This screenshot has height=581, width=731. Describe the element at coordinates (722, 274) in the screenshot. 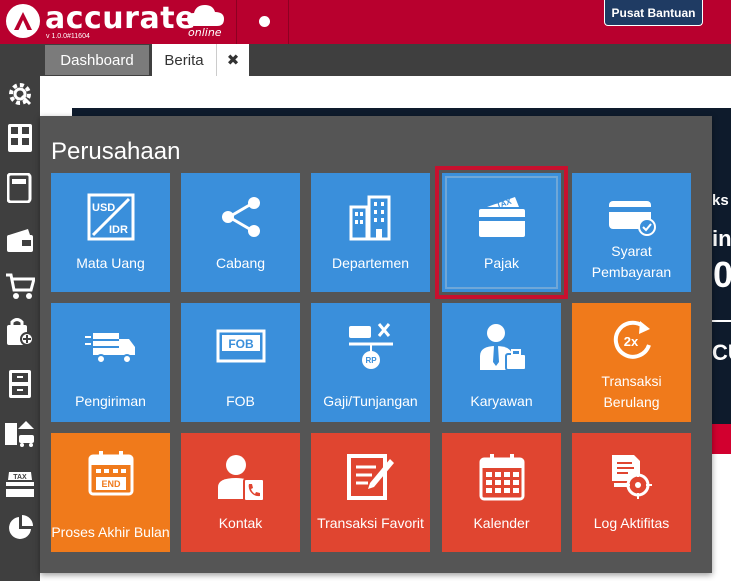

I see `banner-text: 0` at that location.